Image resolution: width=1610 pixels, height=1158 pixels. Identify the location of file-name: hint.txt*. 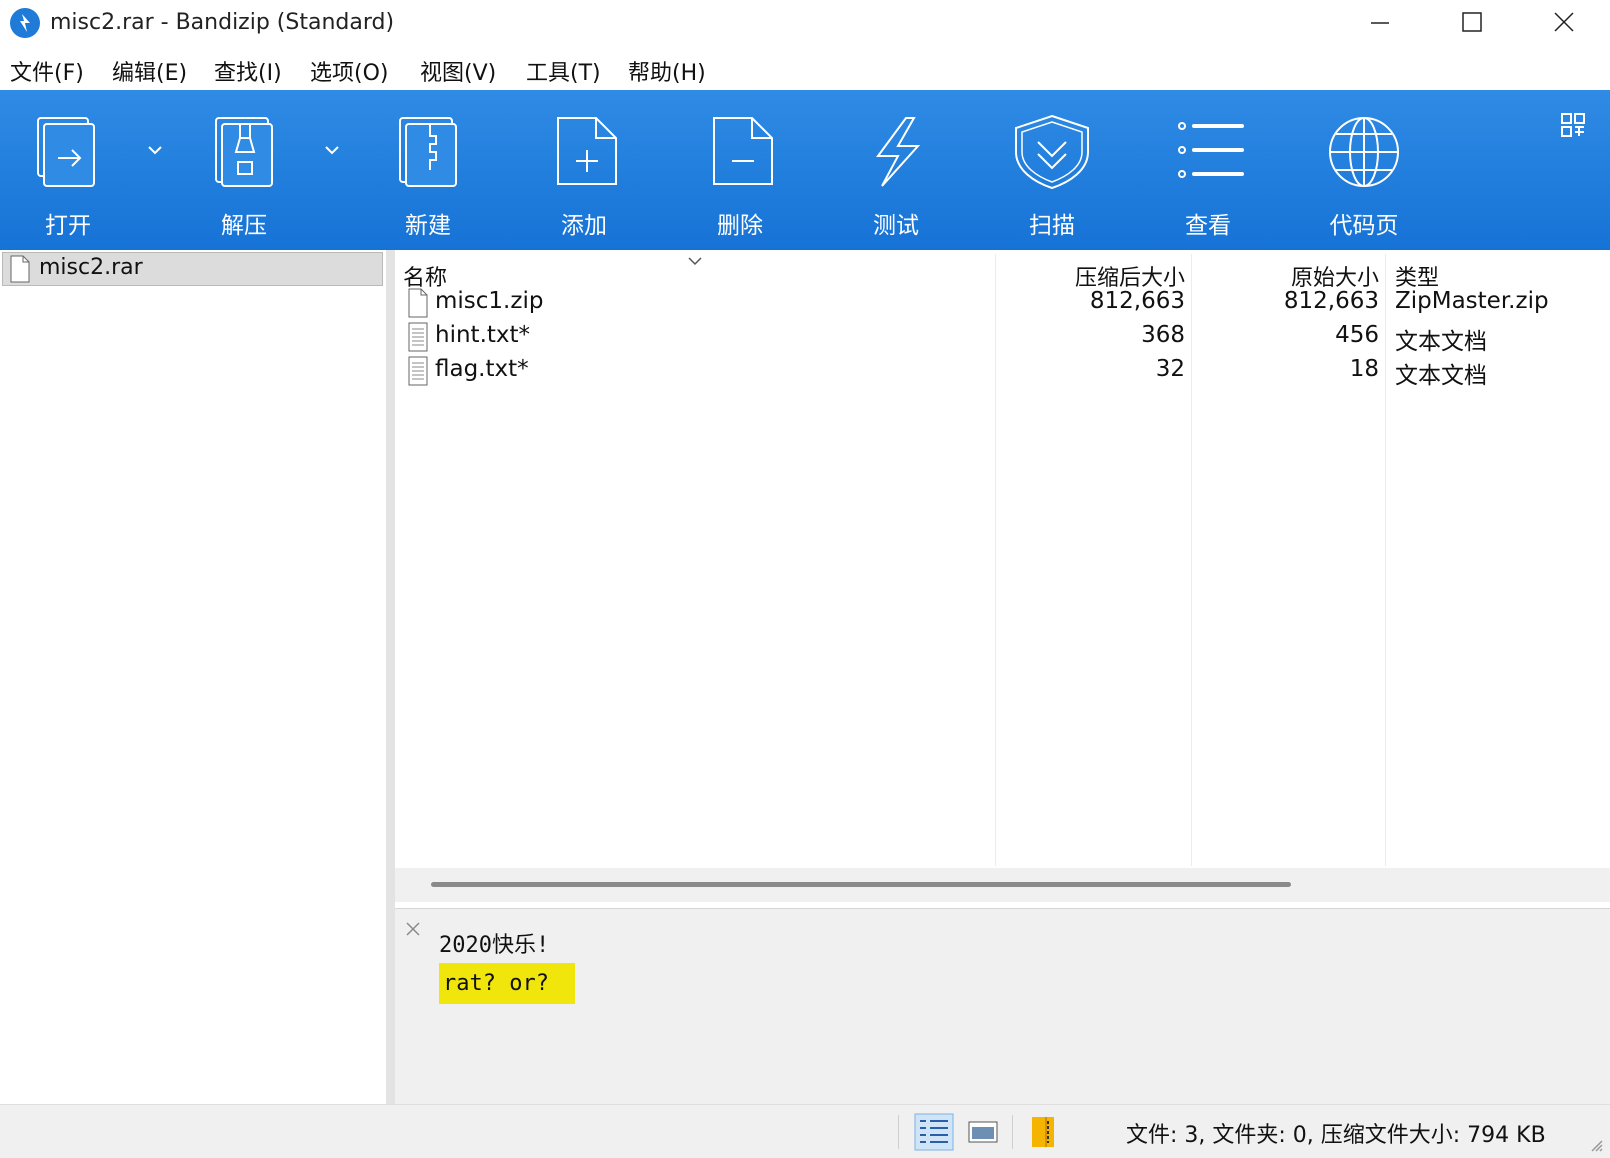
(483, 335).